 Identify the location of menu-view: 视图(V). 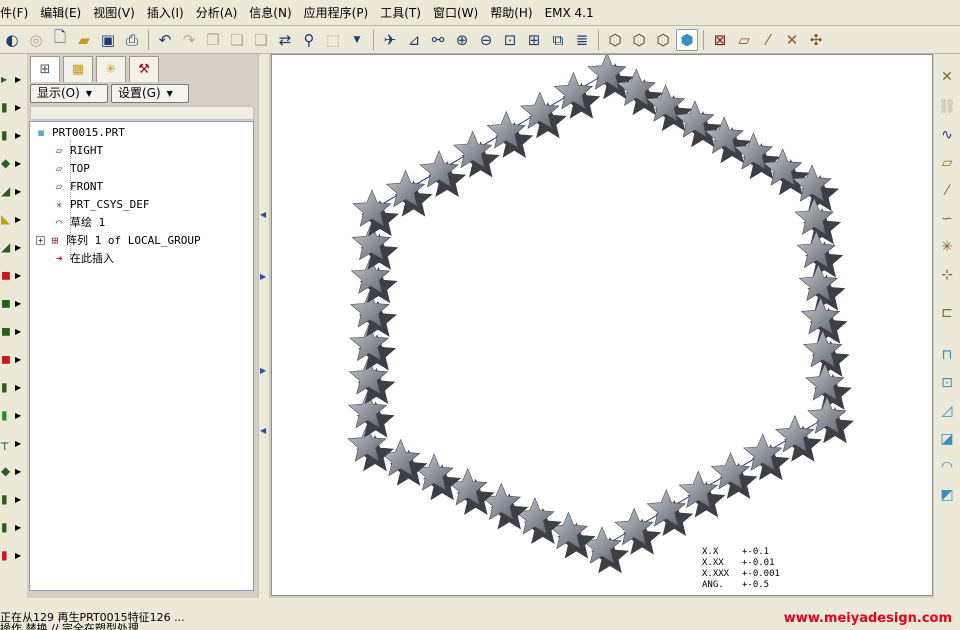
(114, 13).